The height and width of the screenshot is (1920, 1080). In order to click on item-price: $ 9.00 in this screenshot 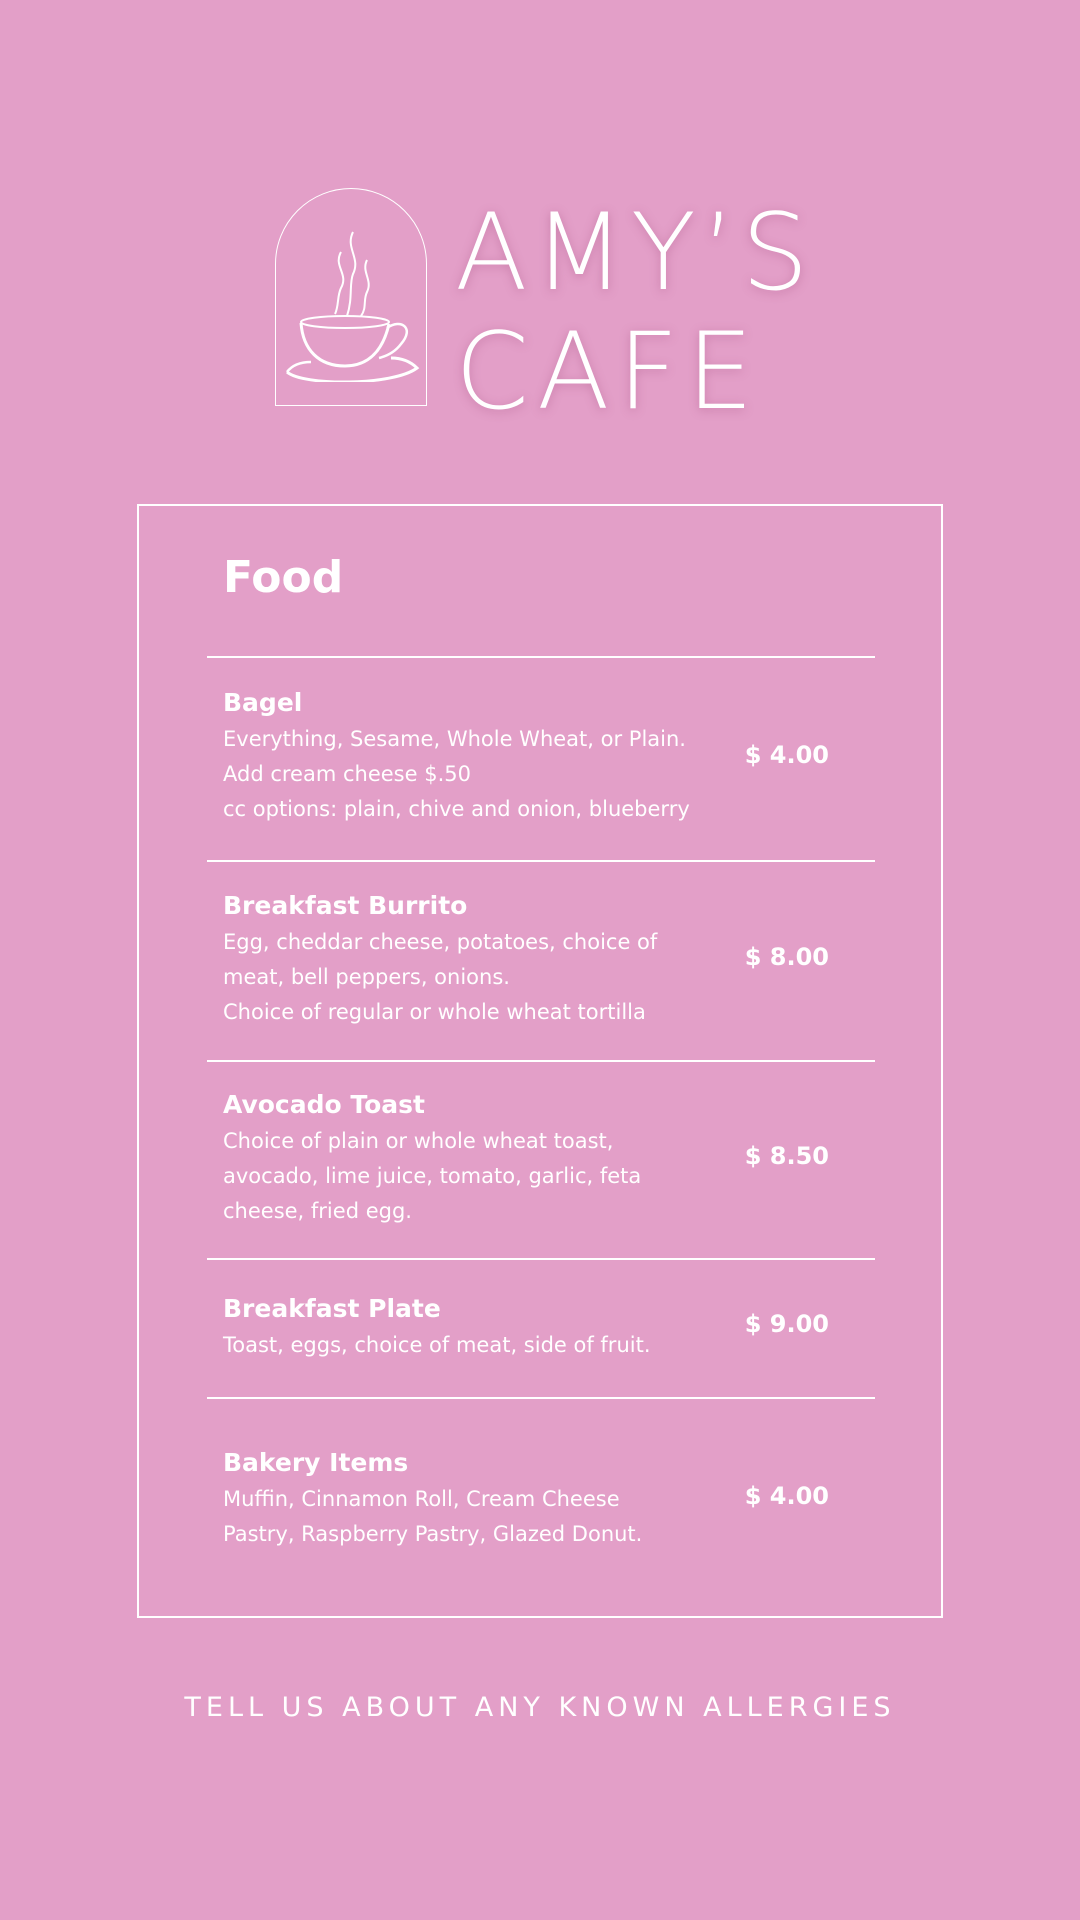, I will do `click(786, 1324)`.